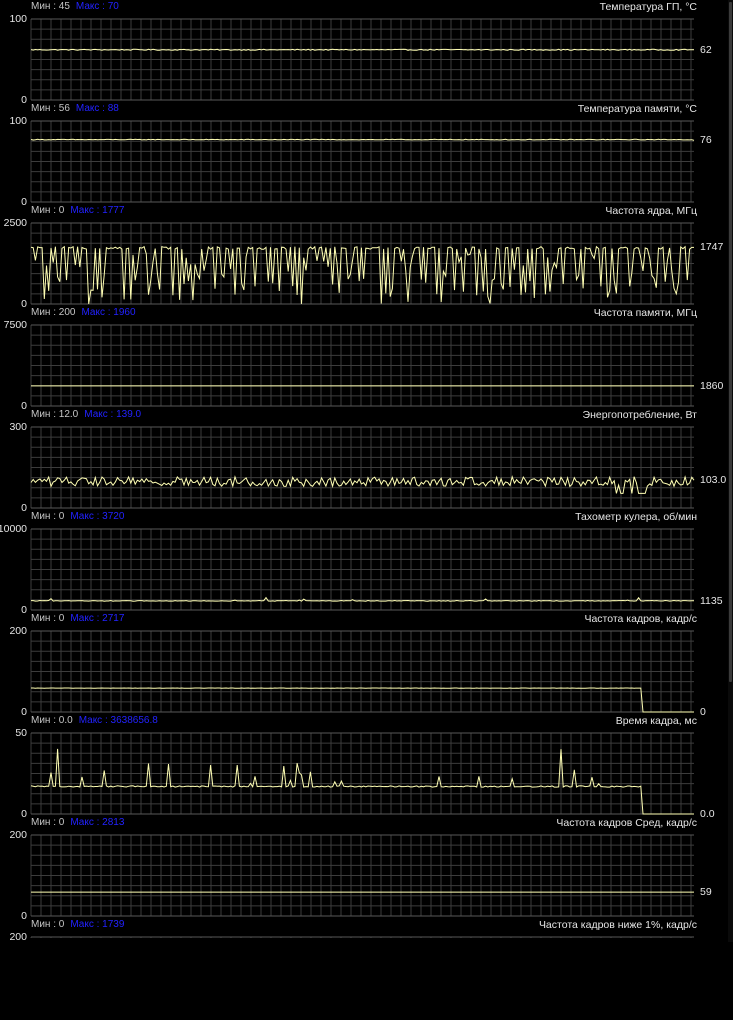  I want to click on minmax-frametime: Мин : 0.0 Макс : 3638656.8, so click(94, 721).